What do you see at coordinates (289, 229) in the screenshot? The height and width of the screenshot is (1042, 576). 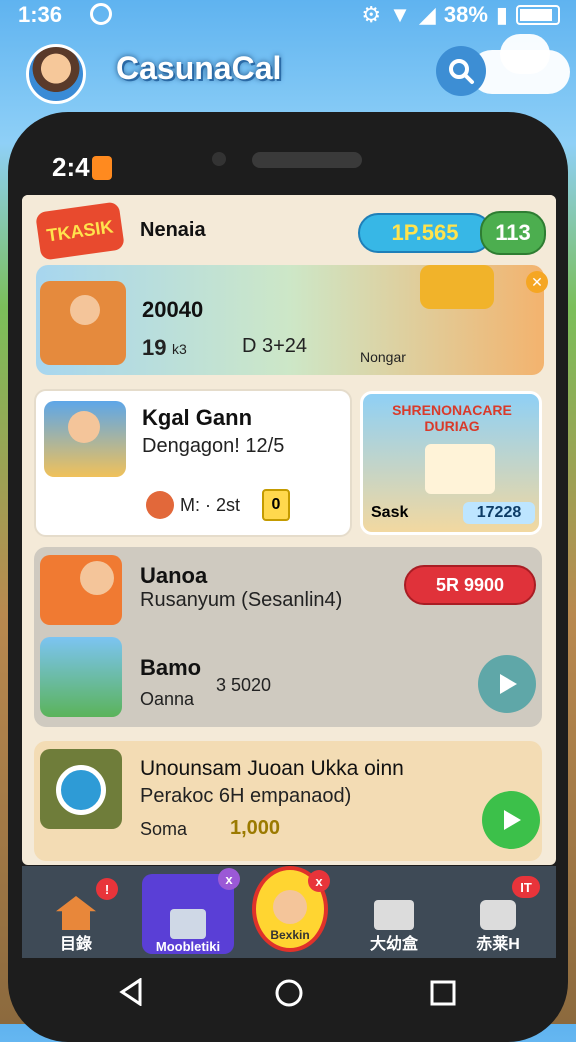 I see `profile-bar: TKASIK Nenaia 1P.565 113` at bounding box center [289, 229].